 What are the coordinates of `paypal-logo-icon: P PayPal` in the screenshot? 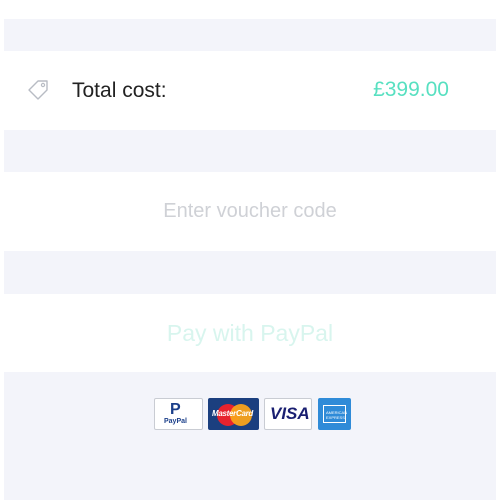 It's located at (178, 414).